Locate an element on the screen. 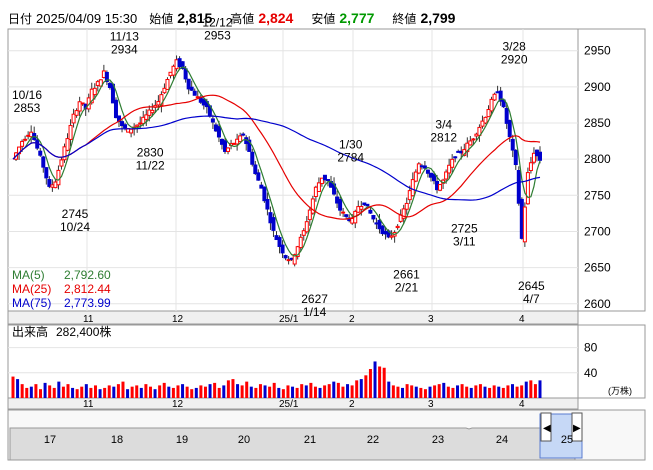  overview-label: 25 is located at coordinates (567, 440).